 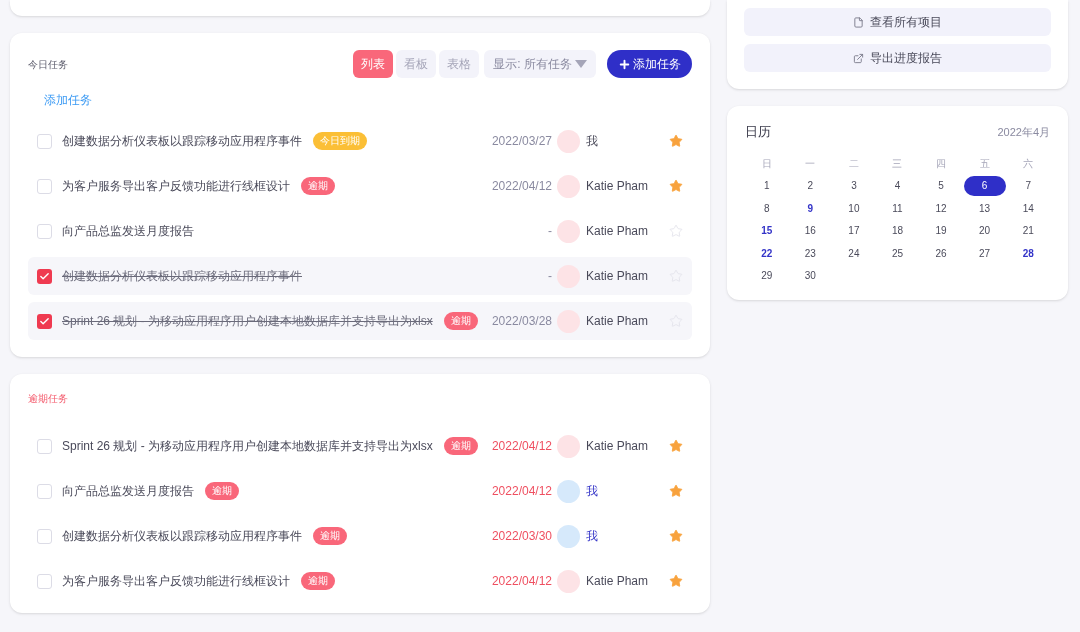 What do you see at coordinates (897, 253) in the screenshot?
I see `calendar-day: 25` at bounding box center [897, 253].